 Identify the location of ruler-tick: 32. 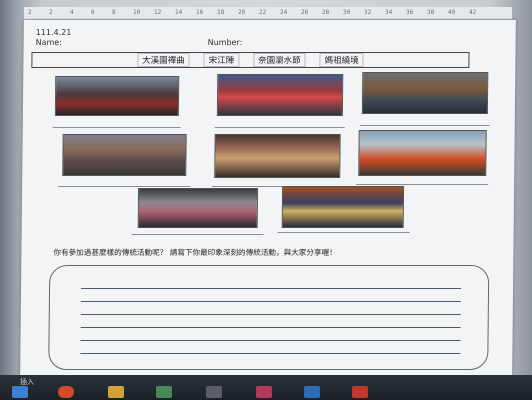
(368, 12).